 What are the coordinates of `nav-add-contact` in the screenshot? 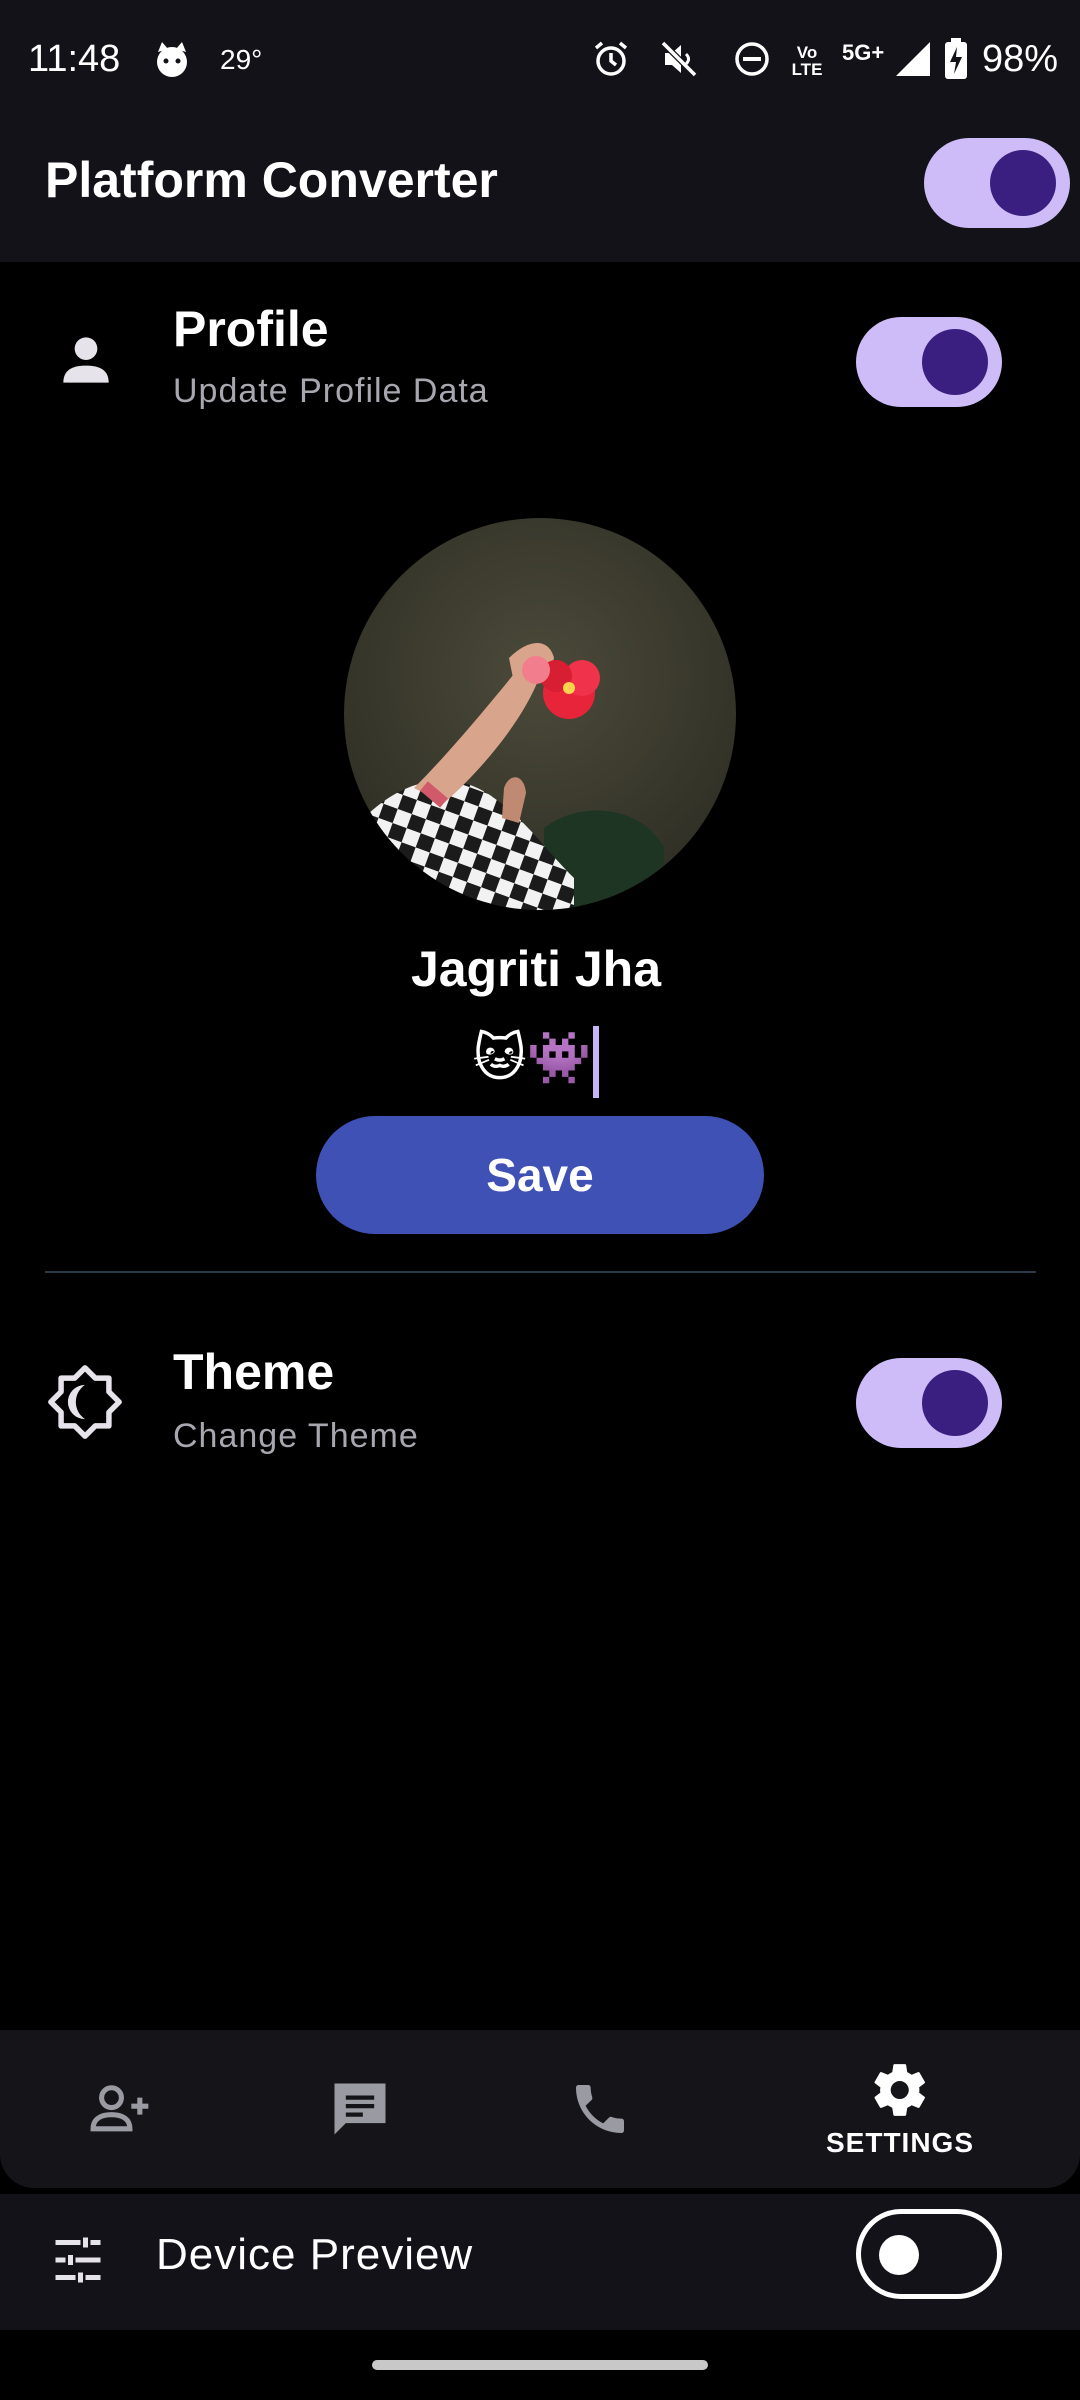 It's located at (120, 2109).